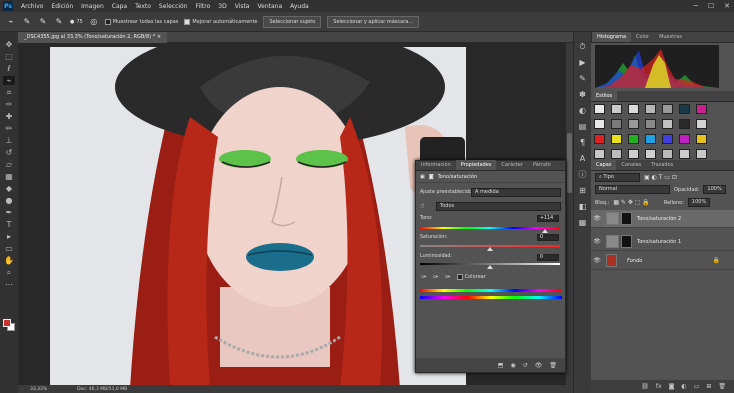 This screenshot has height=393, width=734. Describe the element at coordinates (582, 127) in the screenshot. I see `libraries-icon: ▤` at that location.